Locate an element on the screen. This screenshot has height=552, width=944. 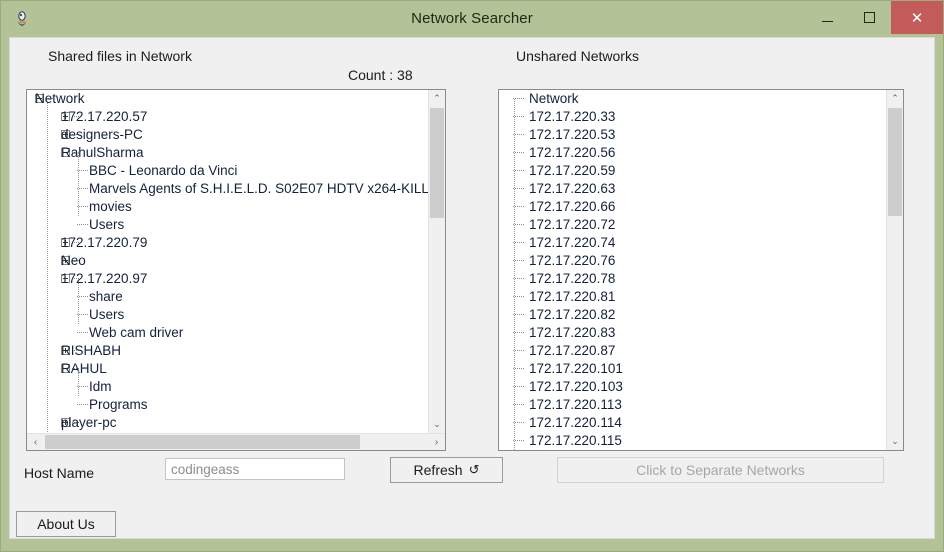
separate-networks-label: Click to Separate Networks is located at coordinates (720, 470).